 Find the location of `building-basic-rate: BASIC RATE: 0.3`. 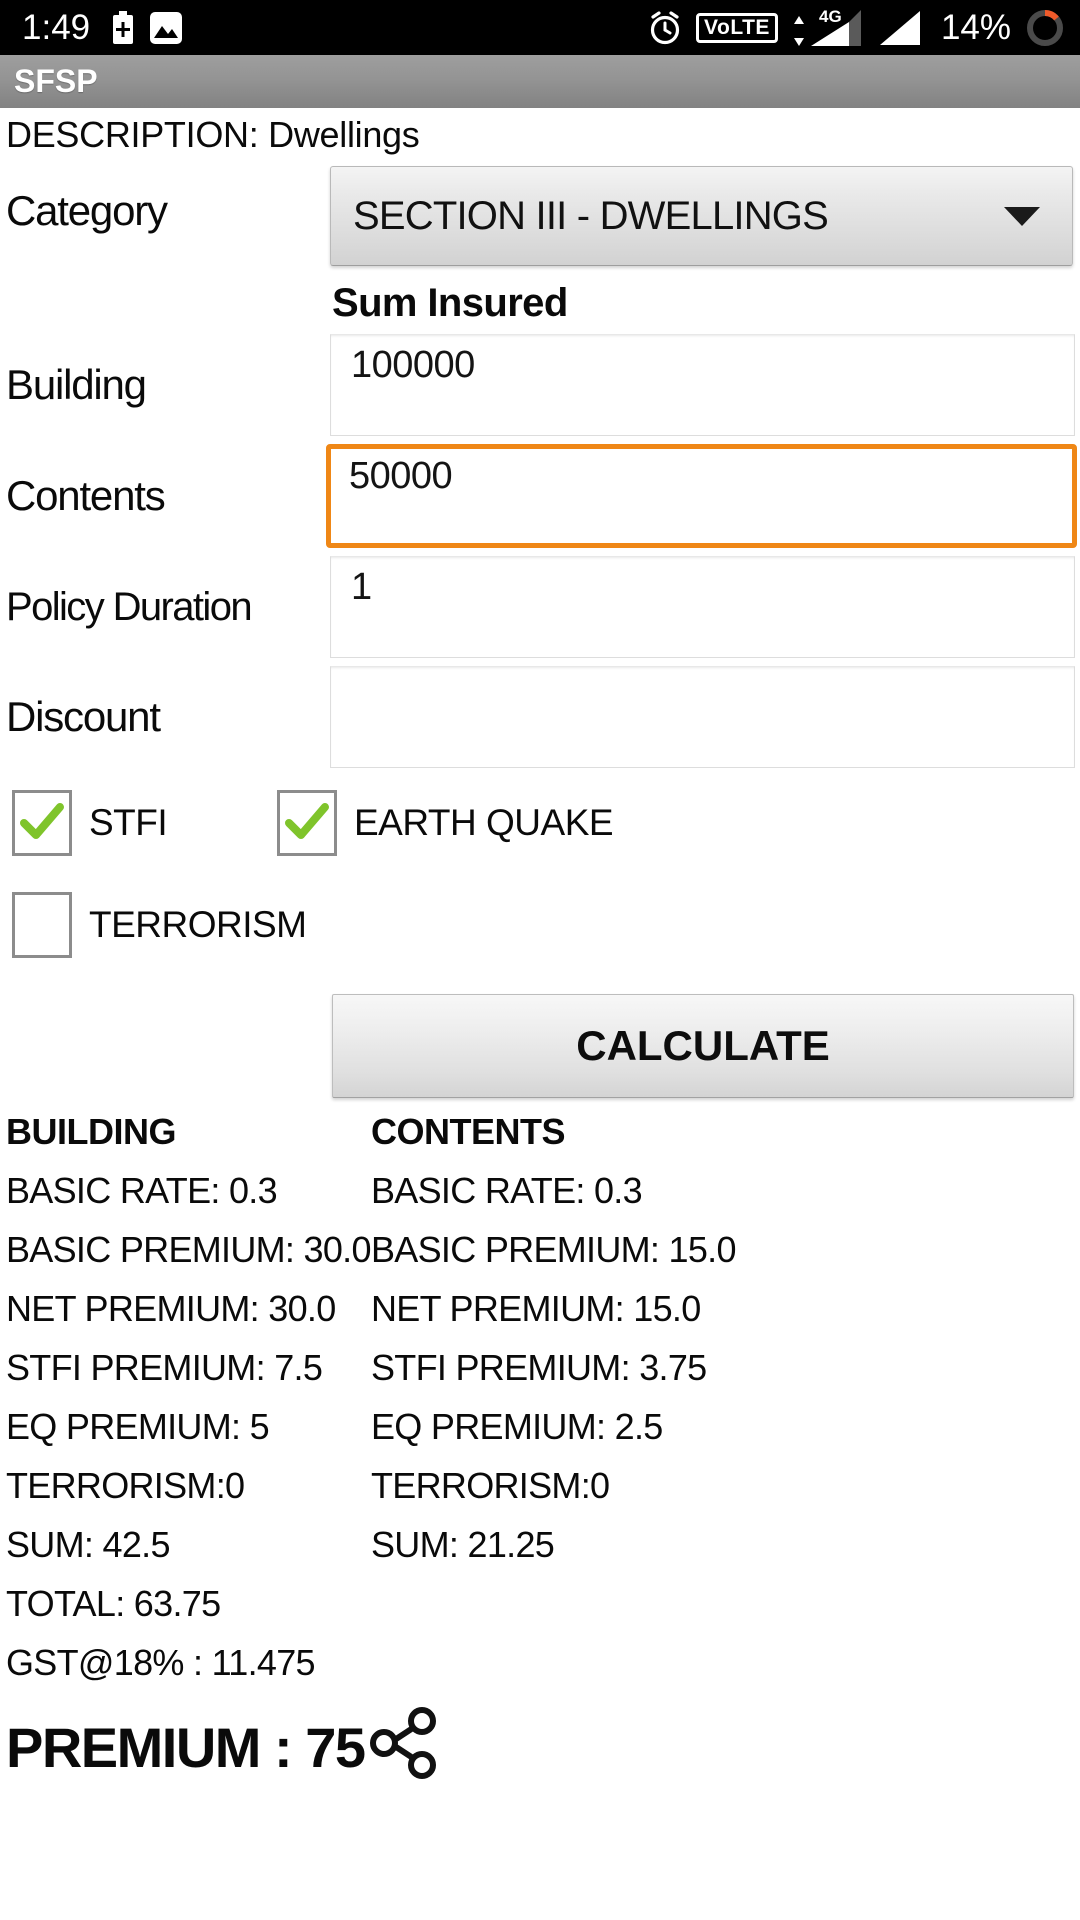

building-basic-rate: BASIC RATE: 0.3 is located at coordinates (142, 1191).